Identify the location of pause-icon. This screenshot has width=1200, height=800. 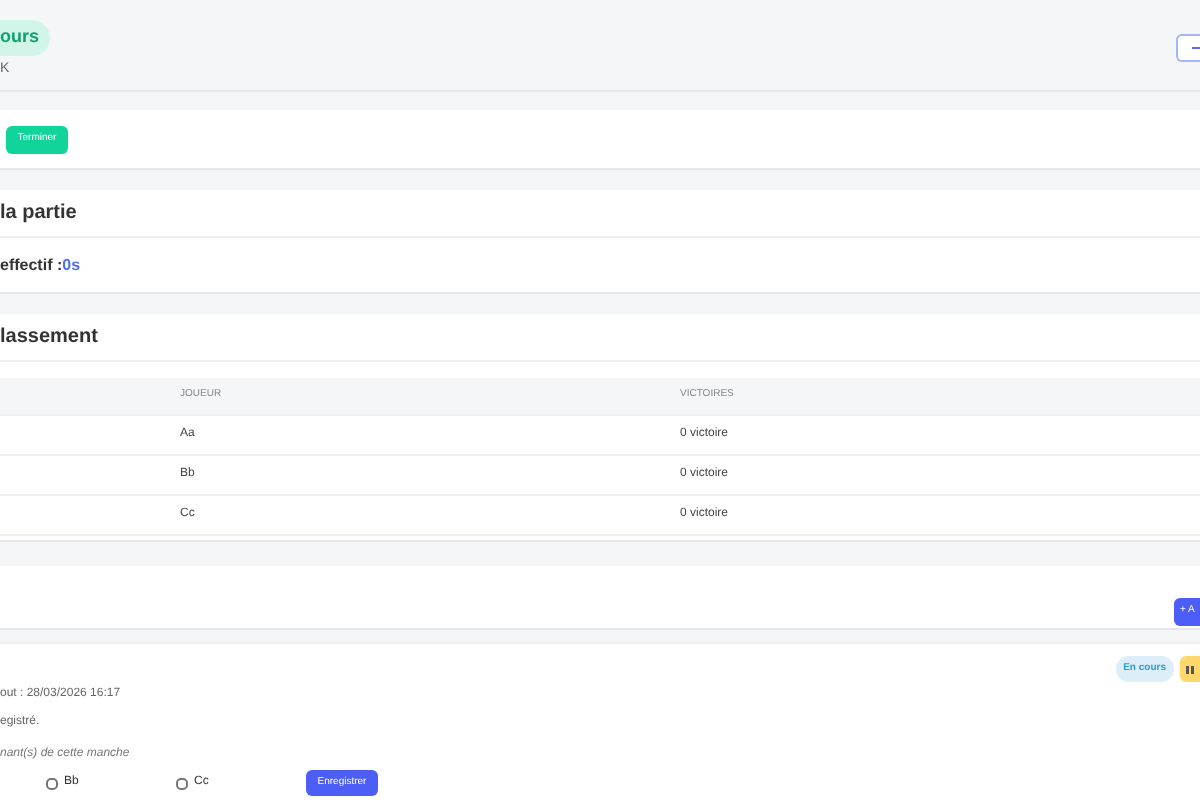
(1190, 669).